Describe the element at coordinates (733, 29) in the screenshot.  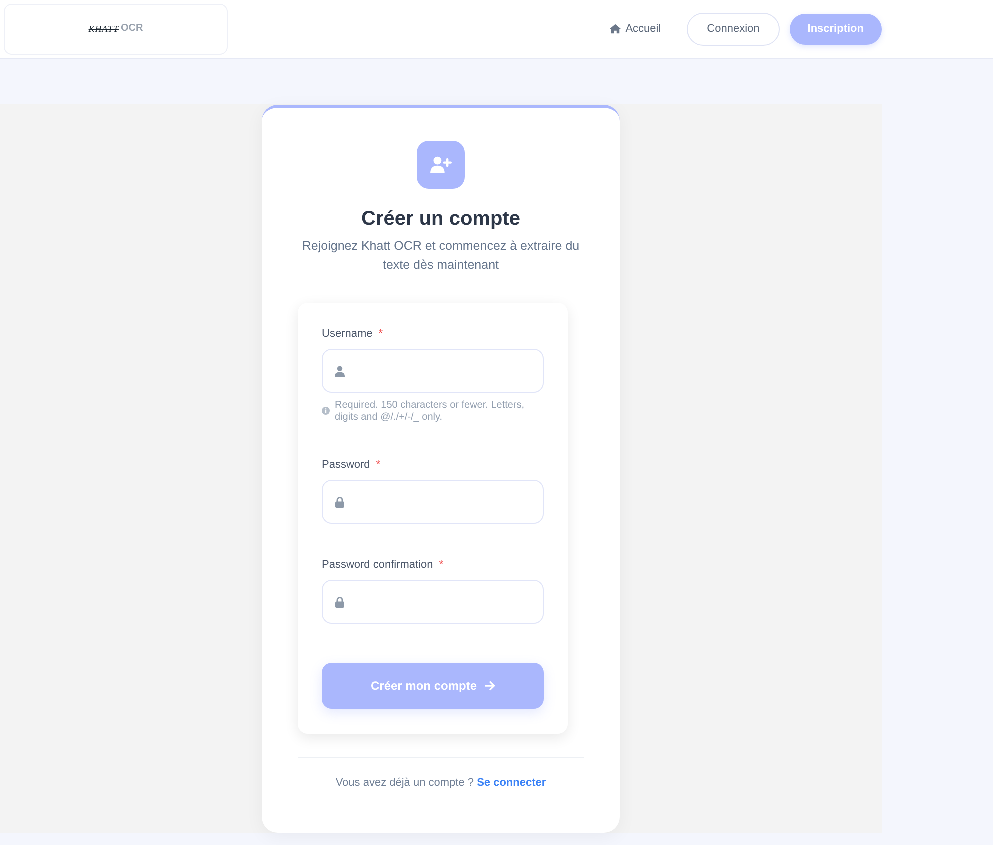
I see `login-button: Connexion` at that location.